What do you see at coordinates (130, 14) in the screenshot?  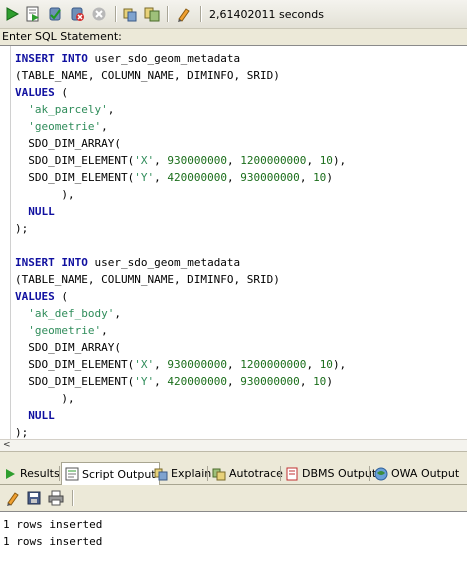 I see `sql-history-icon` at bounding box center [130, 14].